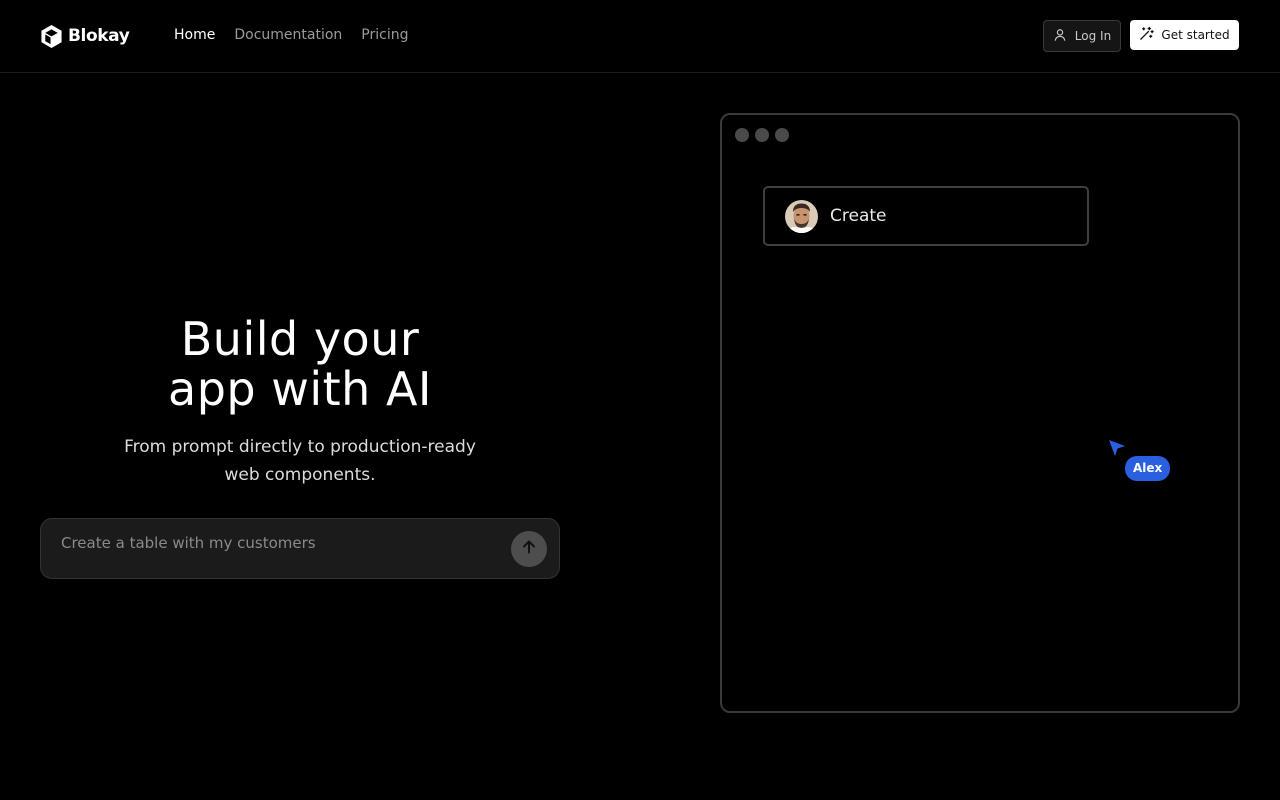 The width and height of the screenshot is (1280, 800). Describe the element at coordinates (1148, 468) in the screenshot. I see `cursor-user-tag: Alex` at that location.